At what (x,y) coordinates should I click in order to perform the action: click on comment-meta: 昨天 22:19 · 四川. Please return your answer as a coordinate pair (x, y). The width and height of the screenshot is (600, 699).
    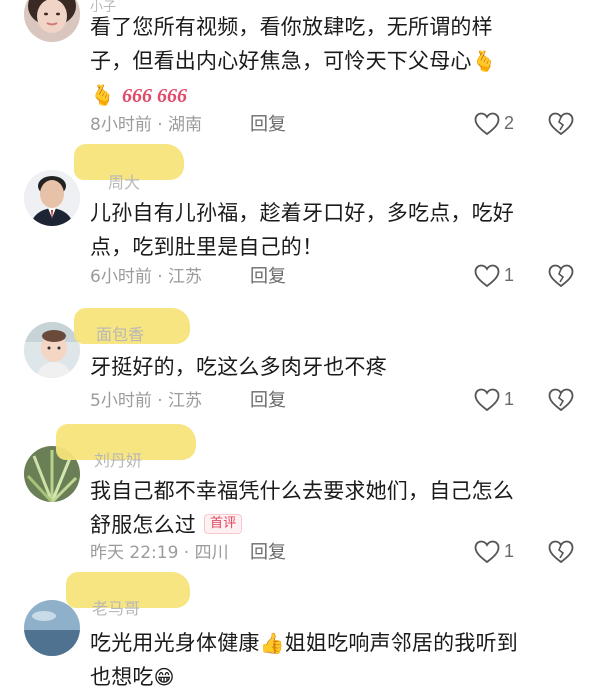
    Looking at the image, I should click on (159, 553).